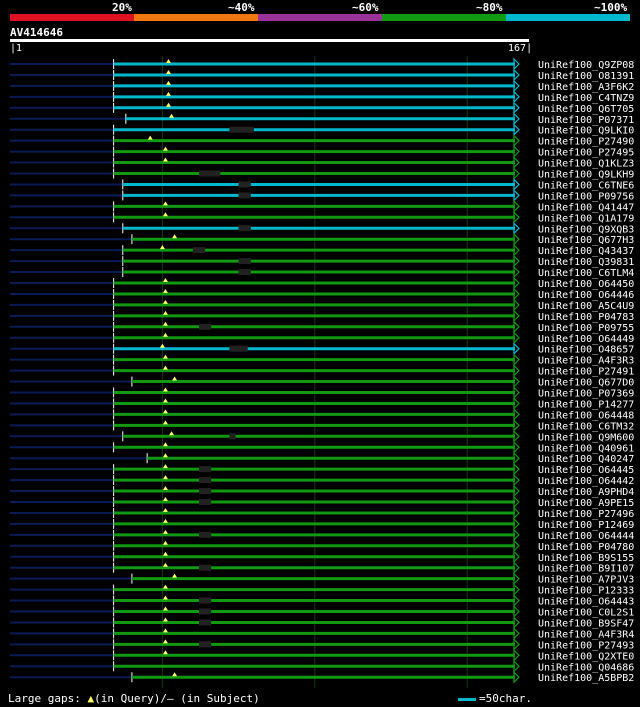  Describe the element at coordinates (586, 109) in the screenshot. I see `hit-label: UniRef100_Q6T705` at that location.